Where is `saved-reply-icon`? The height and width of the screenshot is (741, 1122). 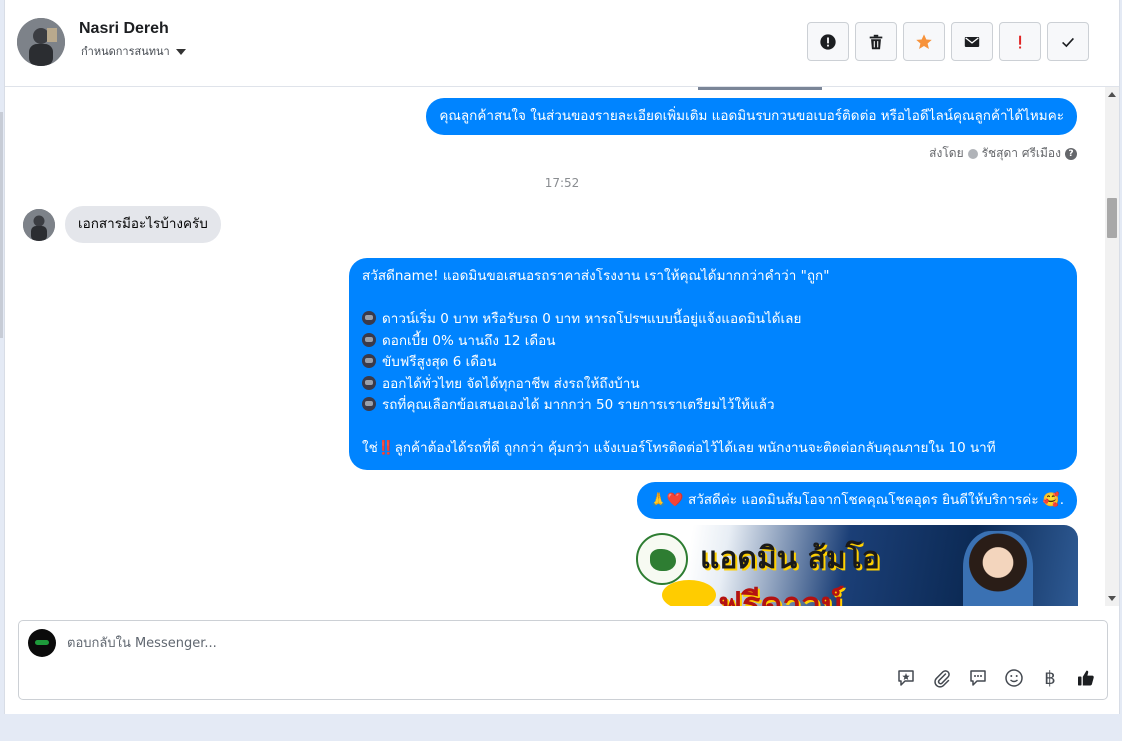
saved-reply-icon is located at coordinates (906, 678).